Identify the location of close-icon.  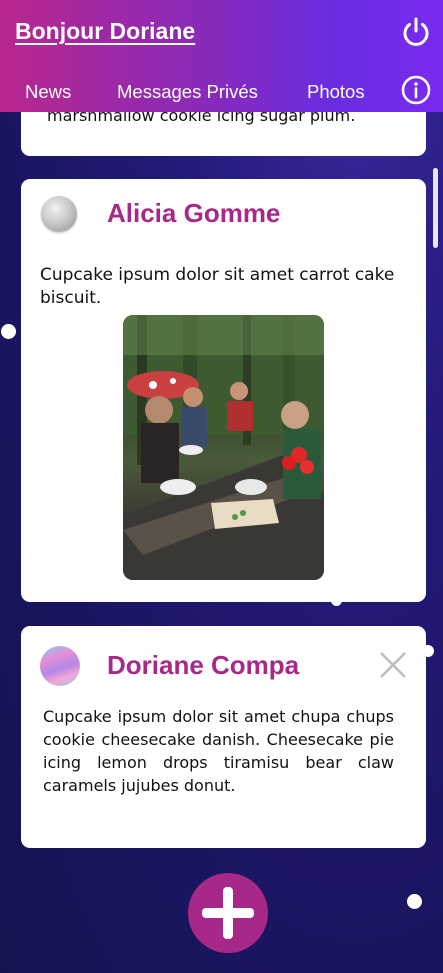
(393, 665).